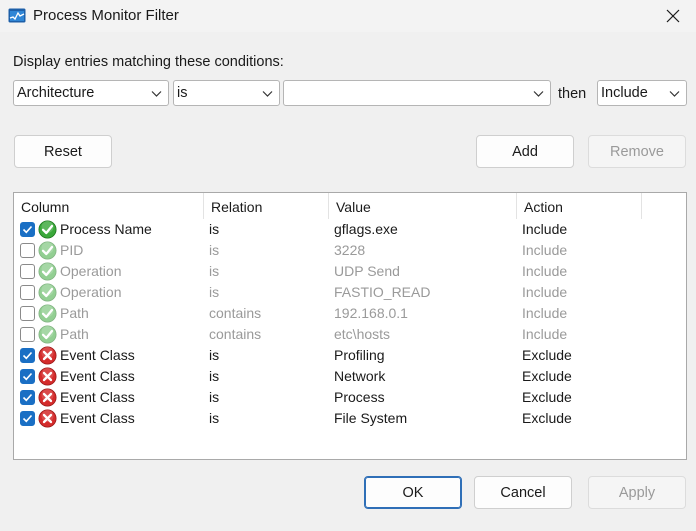 Image resolution: width=696 pixels, height=531 pixels. Describe the element at coordinates (417, 93) in the screenshot. I see `value-combobox` at that location.